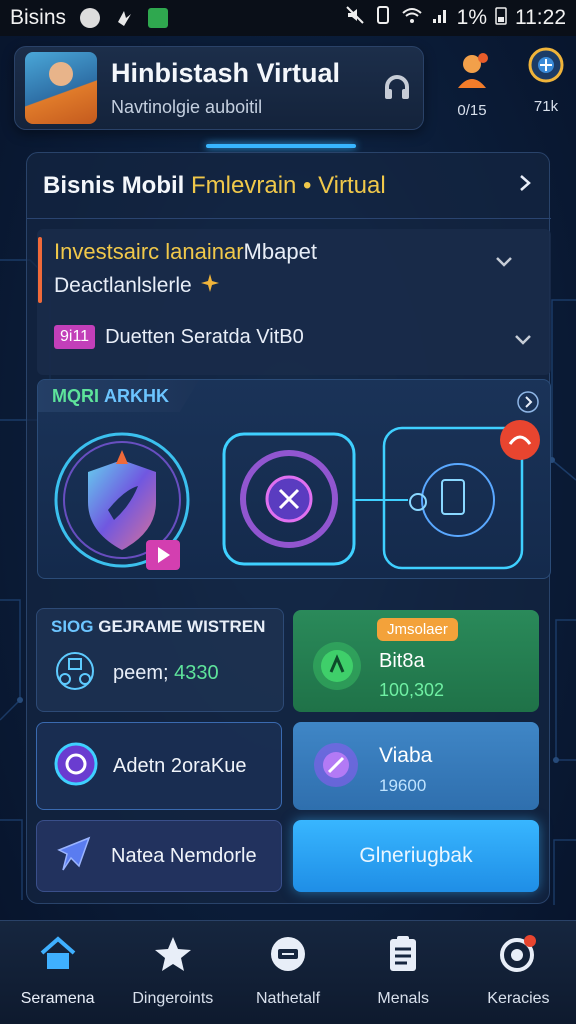 Image resolution: width=576 pixels, height=1024 pixels. Describe the element at coordinates (337, 668) in the screenshot. I see `gear-icon` at that location.